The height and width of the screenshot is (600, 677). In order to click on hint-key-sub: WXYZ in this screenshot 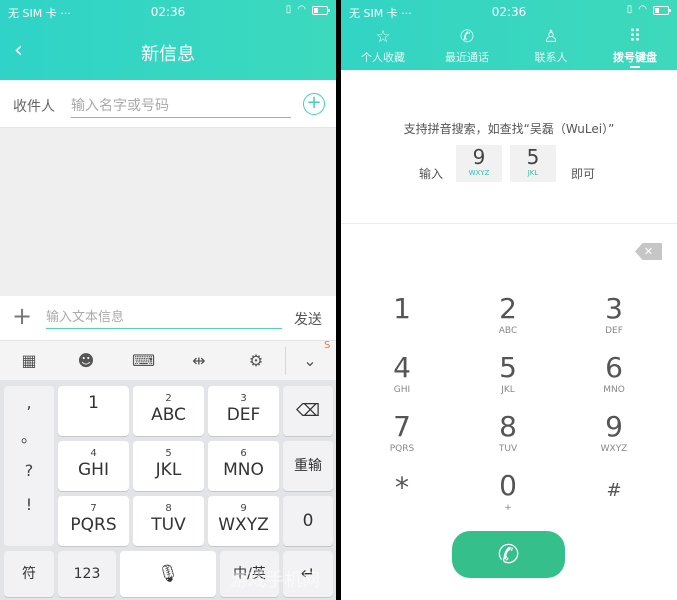, I will do `click(479, 173)`.